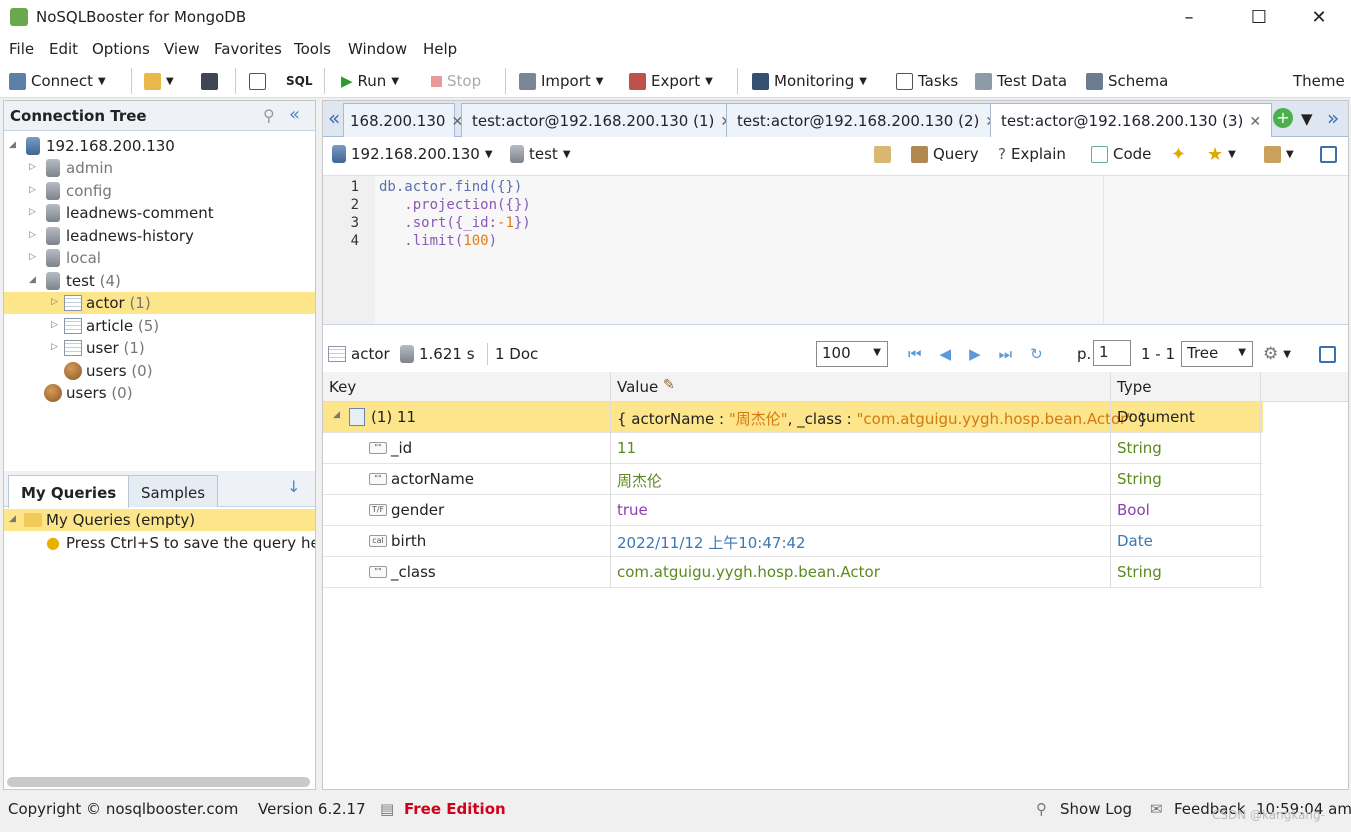 The image size is (1351, 832). Describe the element at coordinates (946, 354) in the screenshot. I see `prev-page-icon: ◀` at that location.